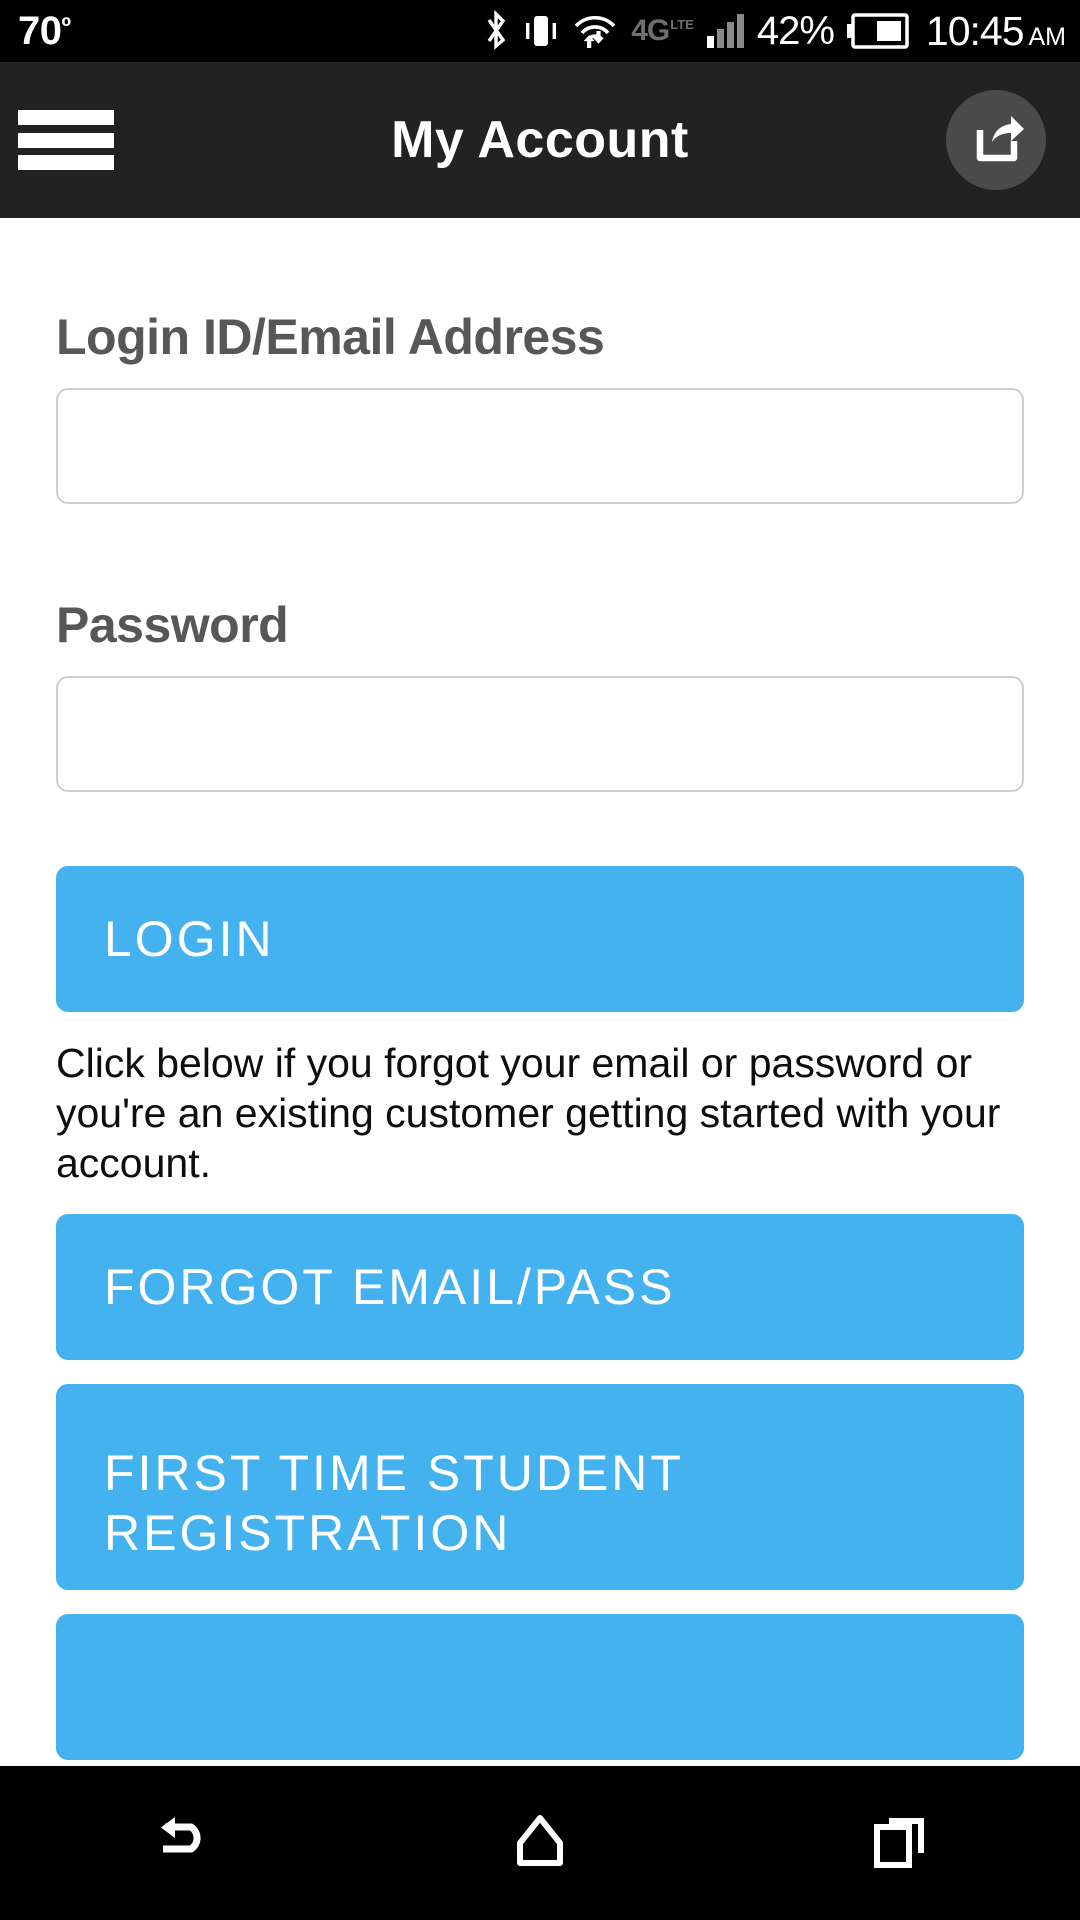 The height and width of the screenshot is (1920, 1080). What do you see at coordinates (725, 31) in the screenshot?
I see `signal-bars-icon` at bounding box center [725, 31].